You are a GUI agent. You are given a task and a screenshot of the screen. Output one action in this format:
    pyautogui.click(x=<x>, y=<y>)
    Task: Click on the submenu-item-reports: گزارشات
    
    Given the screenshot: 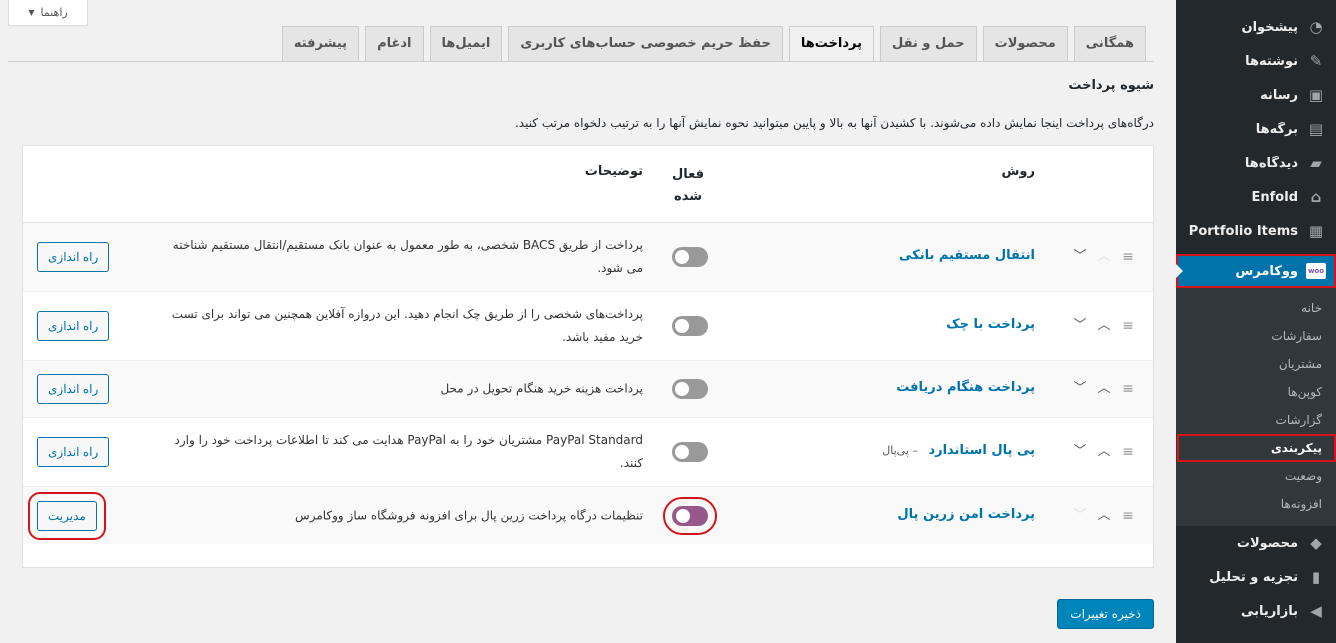 What is the action you would take?
    pyautogui.click(x=1256, y=420)
    